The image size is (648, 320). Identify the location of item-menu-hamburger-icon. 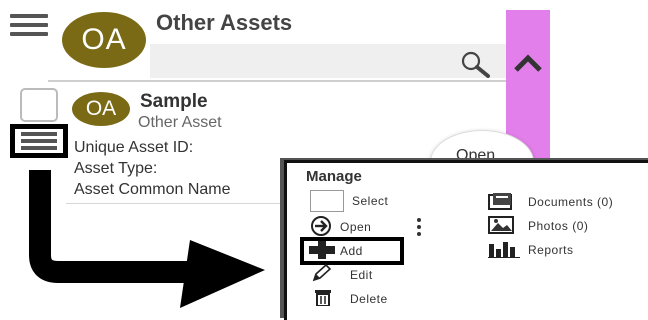
(39, 141).